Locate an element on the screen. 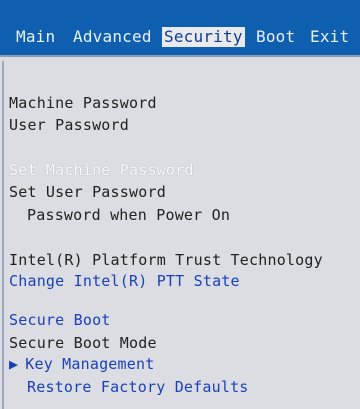 Image resolution: width=360 pixels, height=409 pixels. tab-exit: Exit is located at coordinates (329, 37).